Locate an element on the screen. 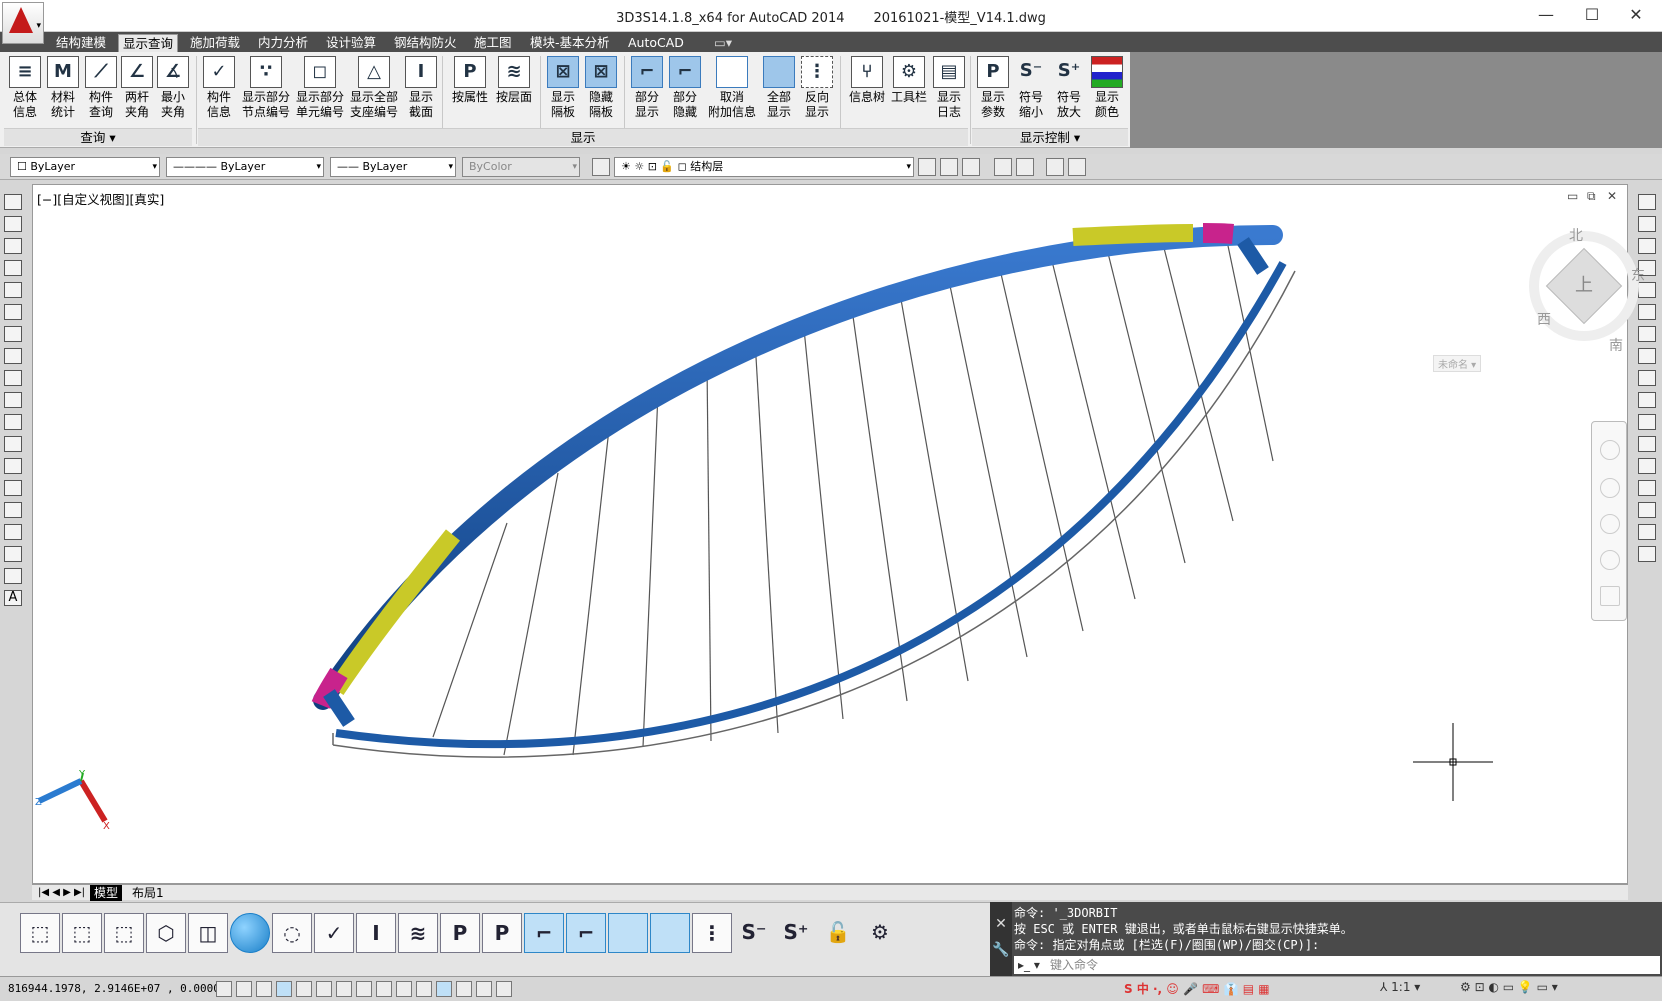 This screenshot has width=1662, height=1001. panel-label-query: 查询 ▾ is located at coordinates (98, 137).